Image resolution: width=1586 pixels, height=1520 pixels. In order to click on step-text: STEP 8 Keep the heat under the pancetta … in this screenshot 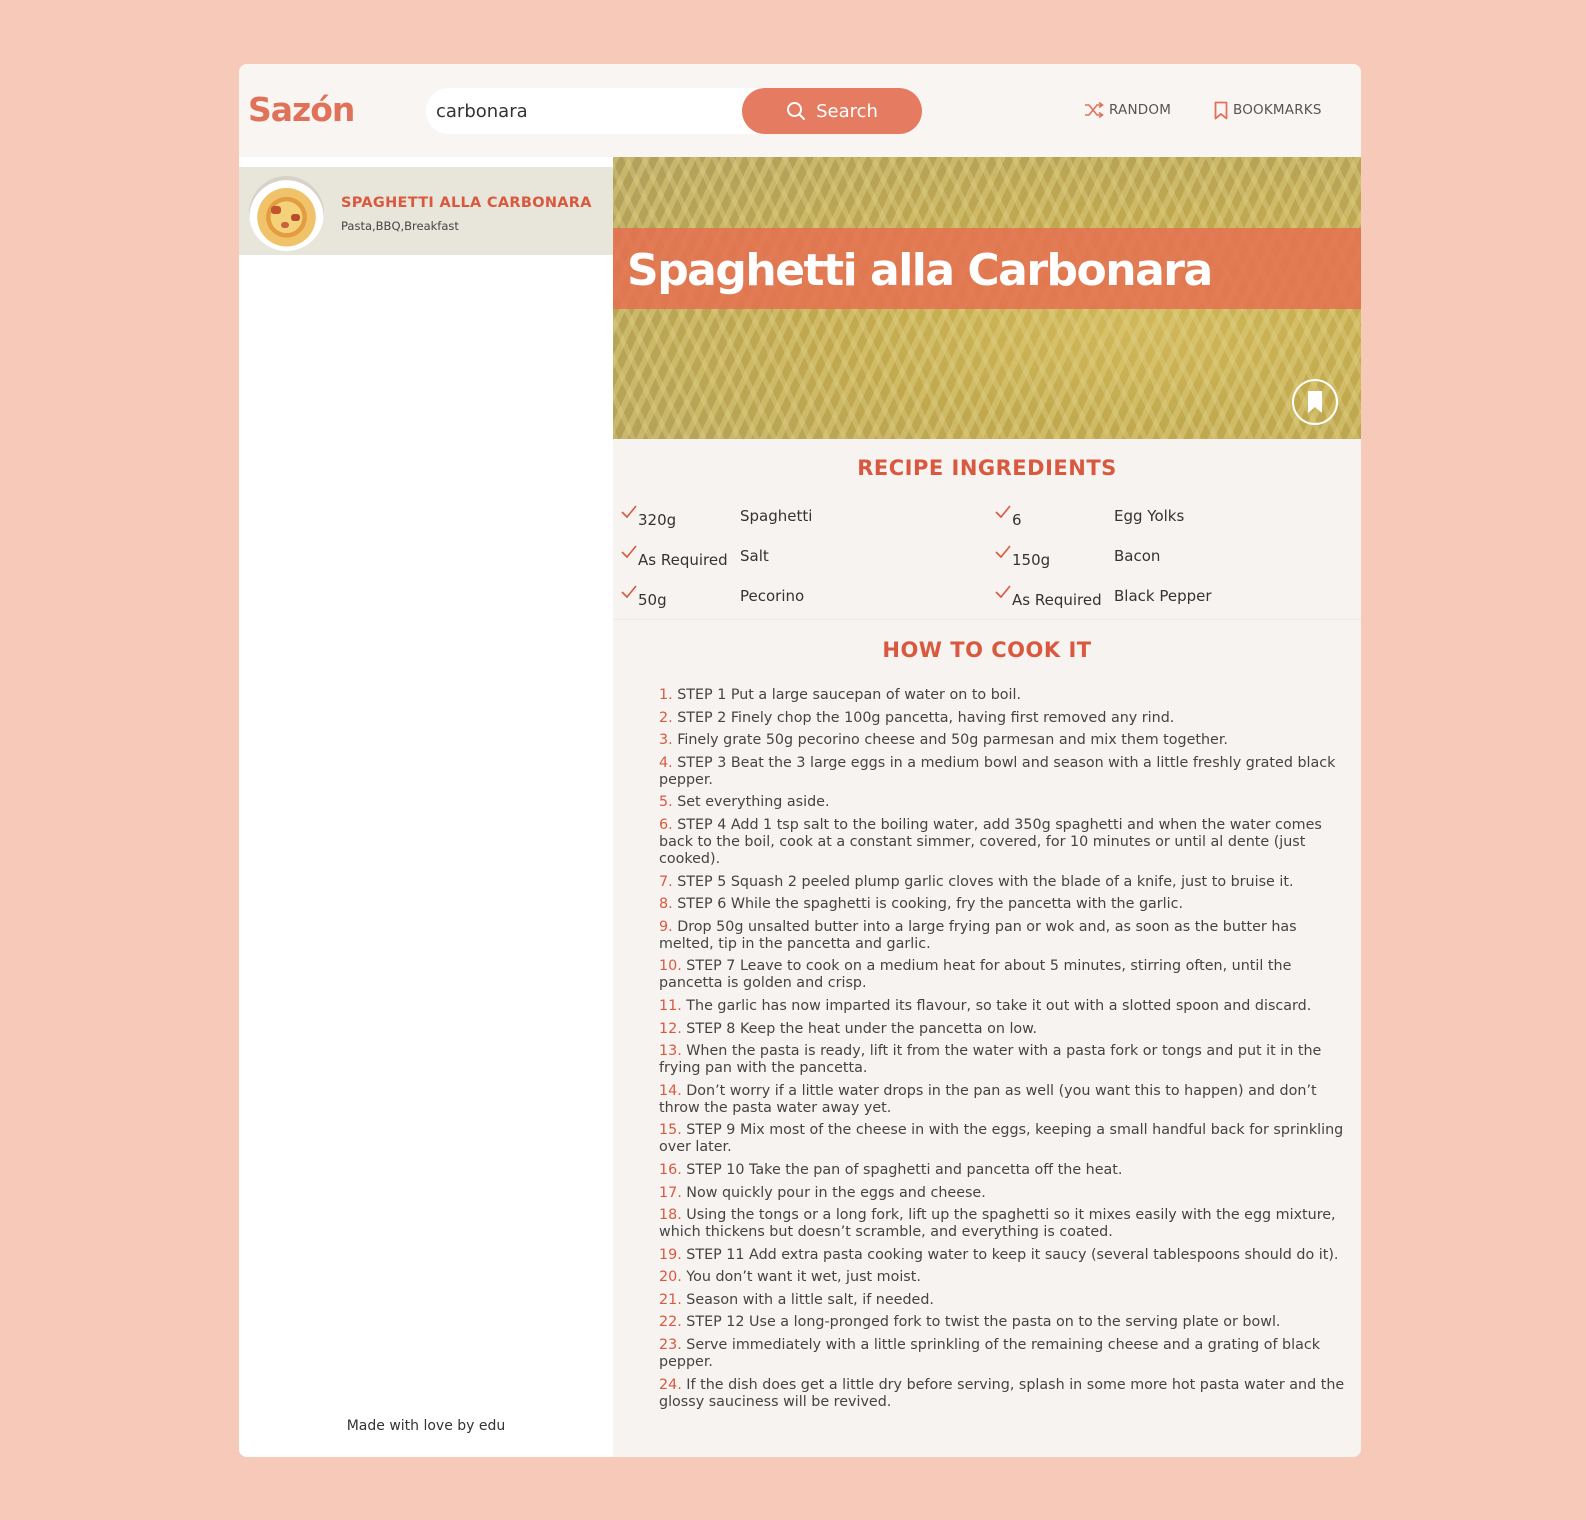, I will do `click(862, 1028)`.